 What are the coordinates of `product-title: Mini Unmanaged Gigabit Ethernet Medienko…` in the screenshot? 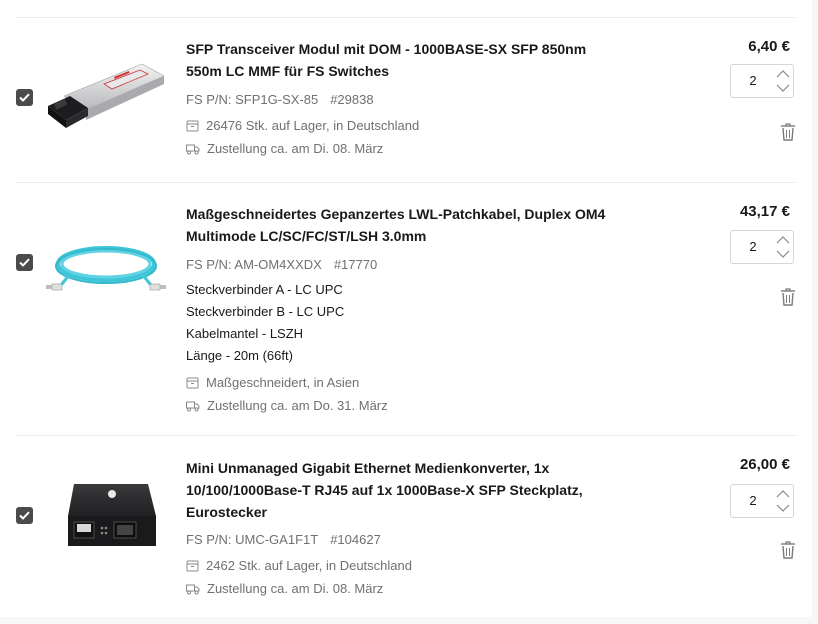 It's located at (396, 490).